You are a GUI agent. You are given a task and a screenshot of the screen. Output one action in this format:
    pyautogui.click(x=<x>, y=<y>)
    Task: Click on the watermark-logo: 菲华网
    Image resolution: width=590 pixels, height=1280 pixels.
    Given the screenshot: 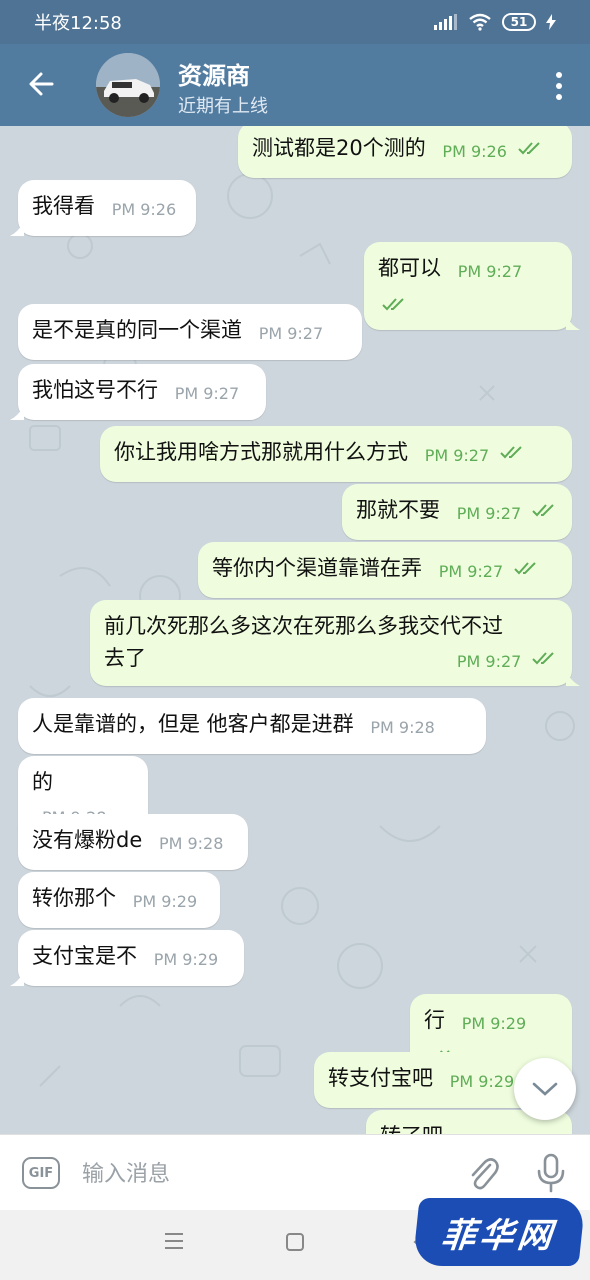 What is the action you would take?
    pyautogui.click(x=499, y=1232)
    